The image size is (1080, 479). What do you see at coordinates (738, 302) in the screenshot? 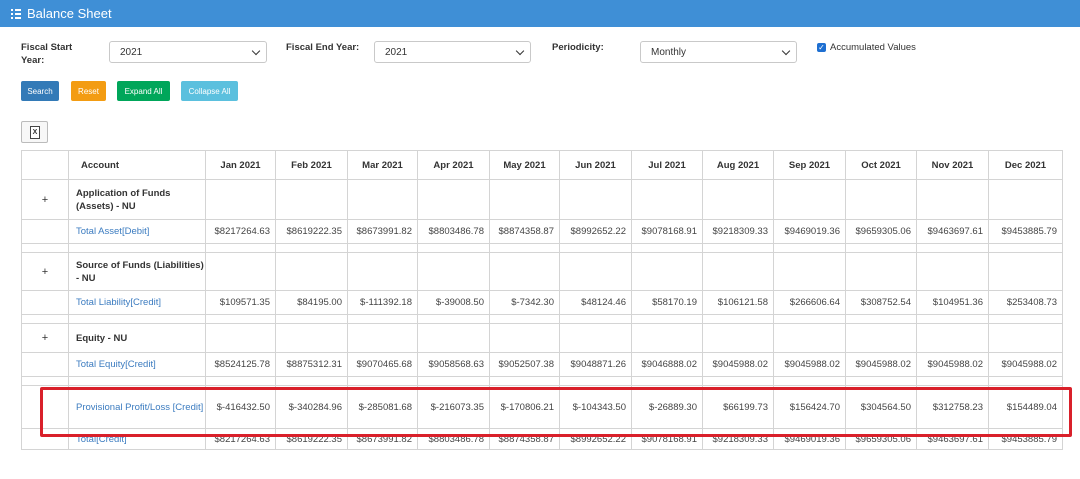
I see `value-cell: $106121.58` at bounding box center [738, 302].